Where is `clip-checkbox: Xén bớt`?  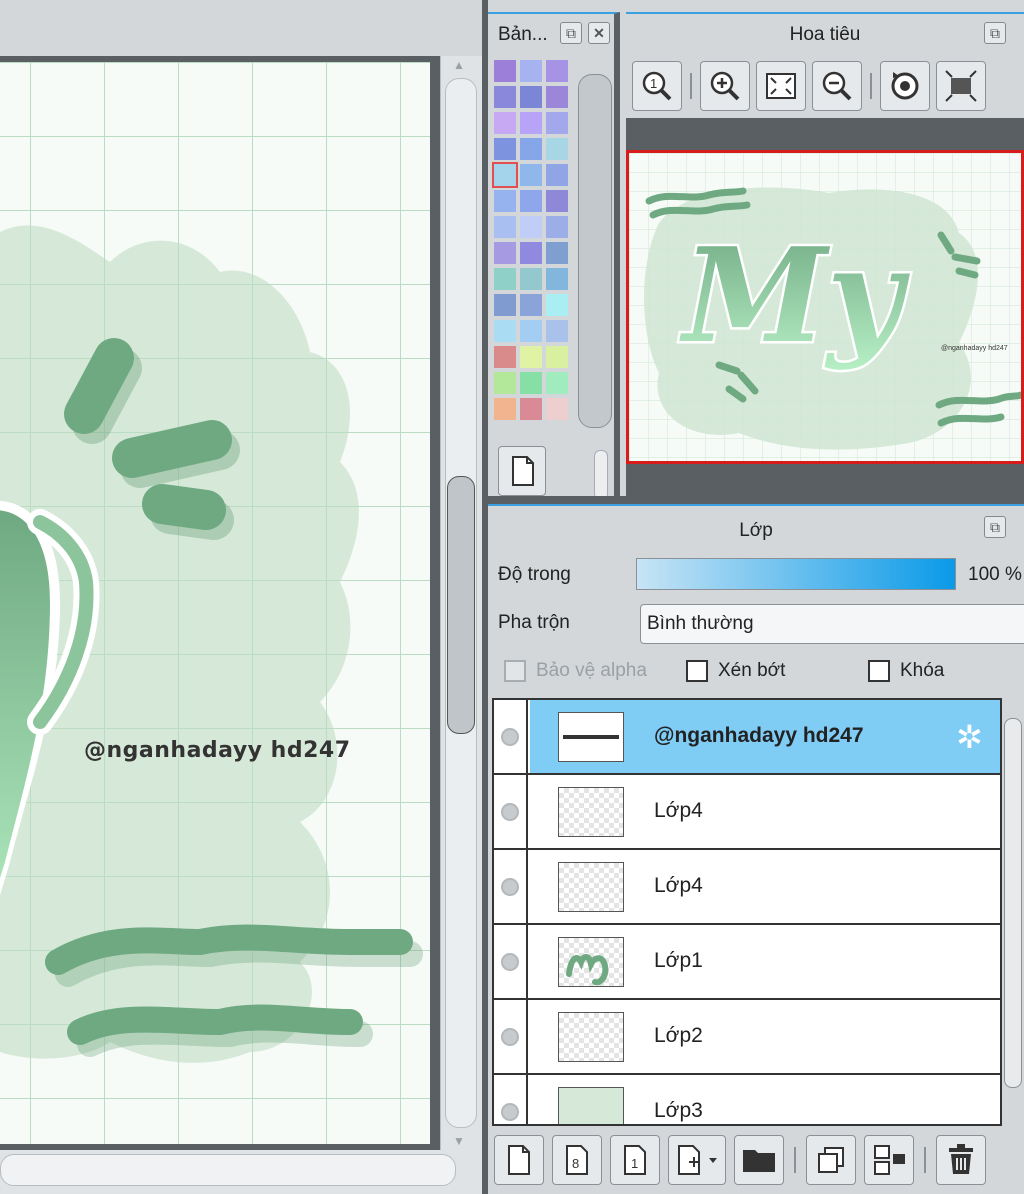
clip-checkbox: Xén bớt is located at coordinates (735, 671).